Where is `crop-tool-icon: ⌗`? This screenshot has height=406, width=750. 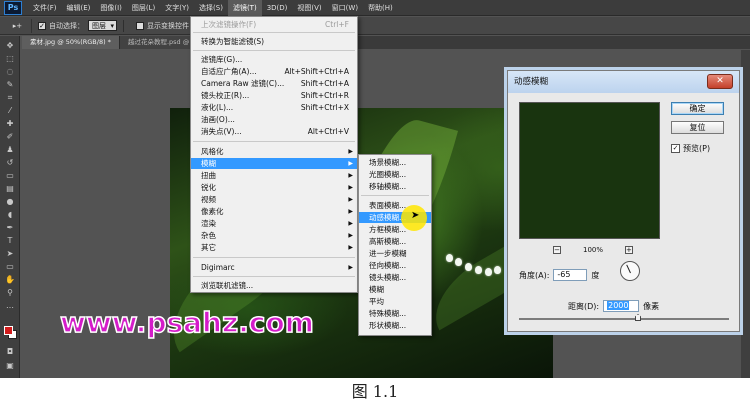 crop-tool-icon: ⌗ is located at coordinates (10, 97).